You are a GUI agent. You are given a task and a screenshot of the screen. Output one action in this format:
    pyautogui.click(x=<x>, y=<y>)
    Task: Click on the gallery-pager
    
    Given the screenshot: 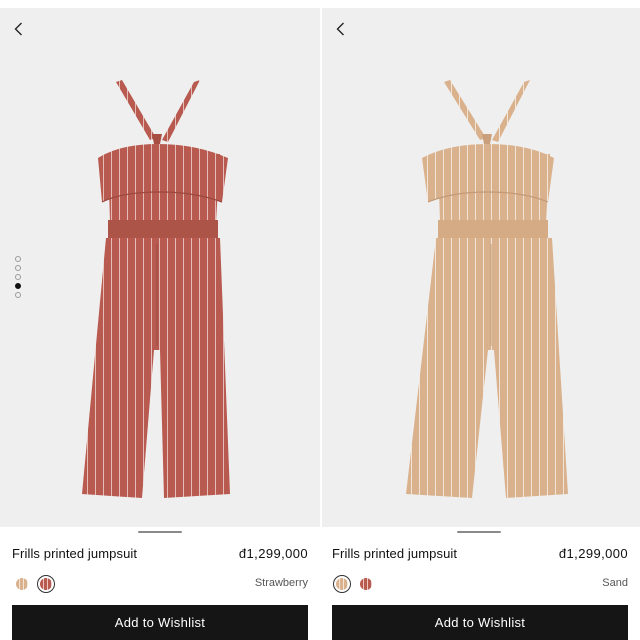 What is the action you would take?
    pyautogui.click(x=18, y=277)
    